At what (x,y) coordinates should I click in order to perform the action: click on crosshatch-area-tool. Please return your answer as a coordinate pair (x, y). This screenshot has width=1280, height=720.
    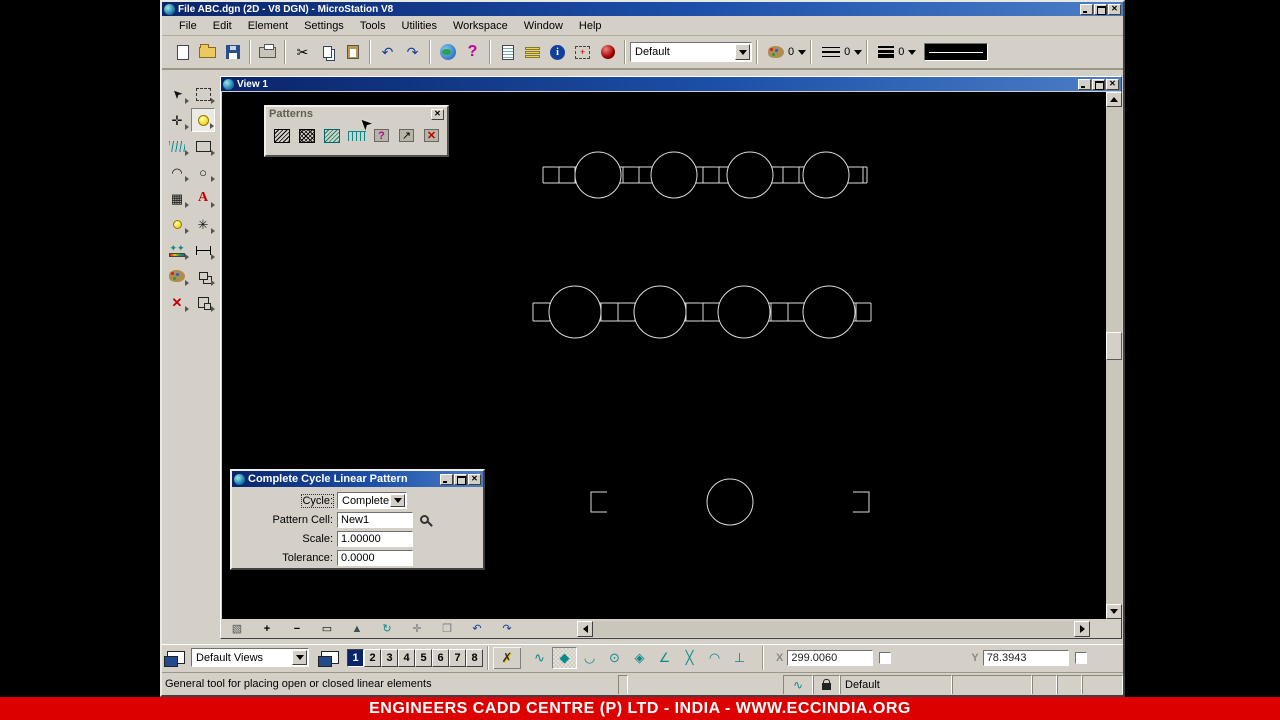
    Looking at the image, I should click on (306, 135).